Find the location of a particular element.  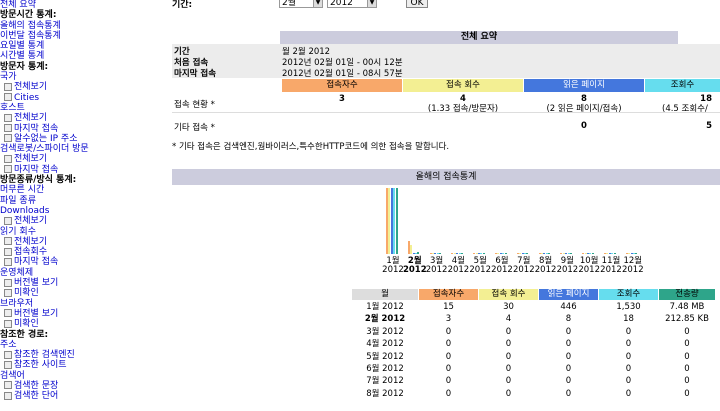

yearly-title: 올해의 접속통계 is located at coordinates (446, 177).